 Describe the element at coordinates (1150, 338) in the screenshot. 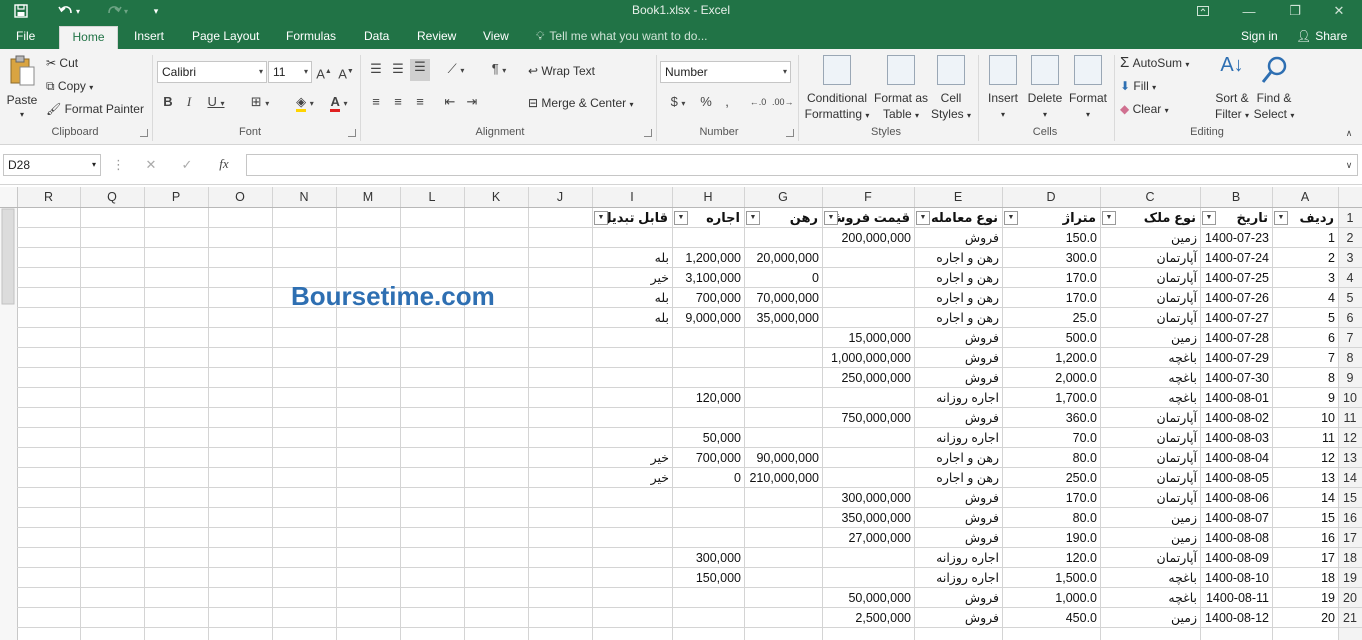

I see `cell-c-7: زمین` at that location.